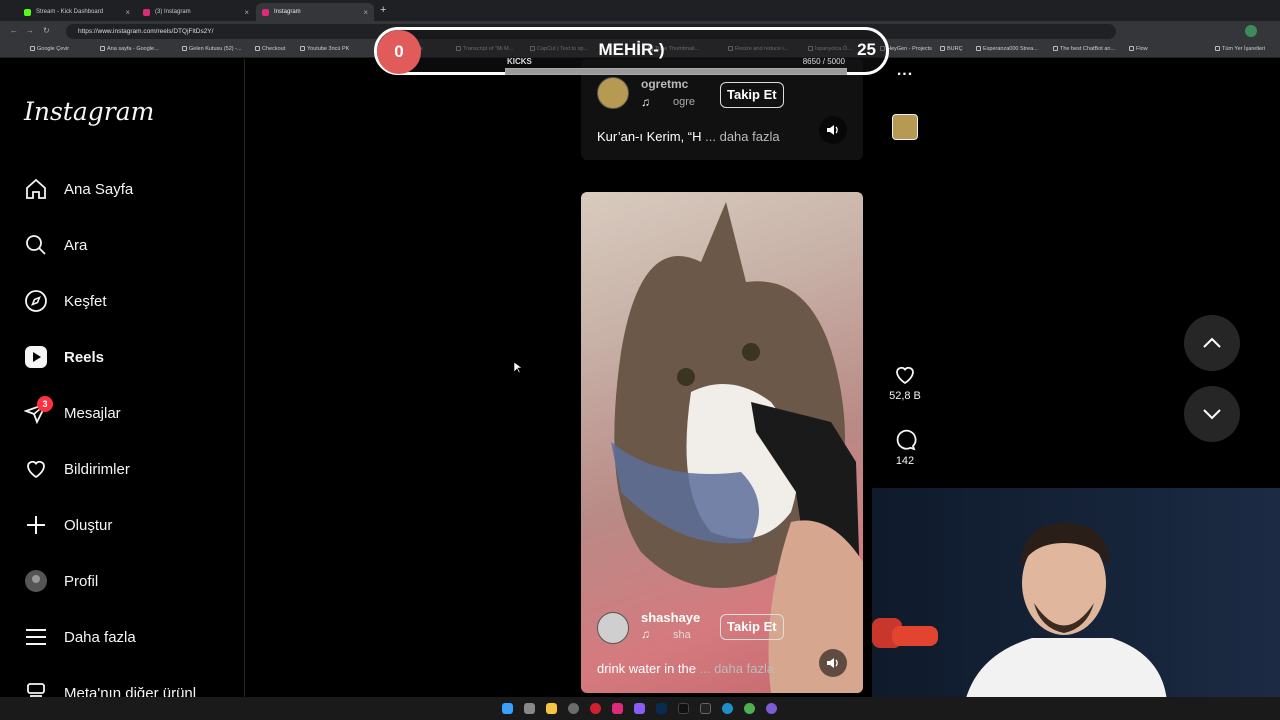  Describe the element at coordinates (14, 30) in the screenshot. I see `back-icon: ←` at that location.